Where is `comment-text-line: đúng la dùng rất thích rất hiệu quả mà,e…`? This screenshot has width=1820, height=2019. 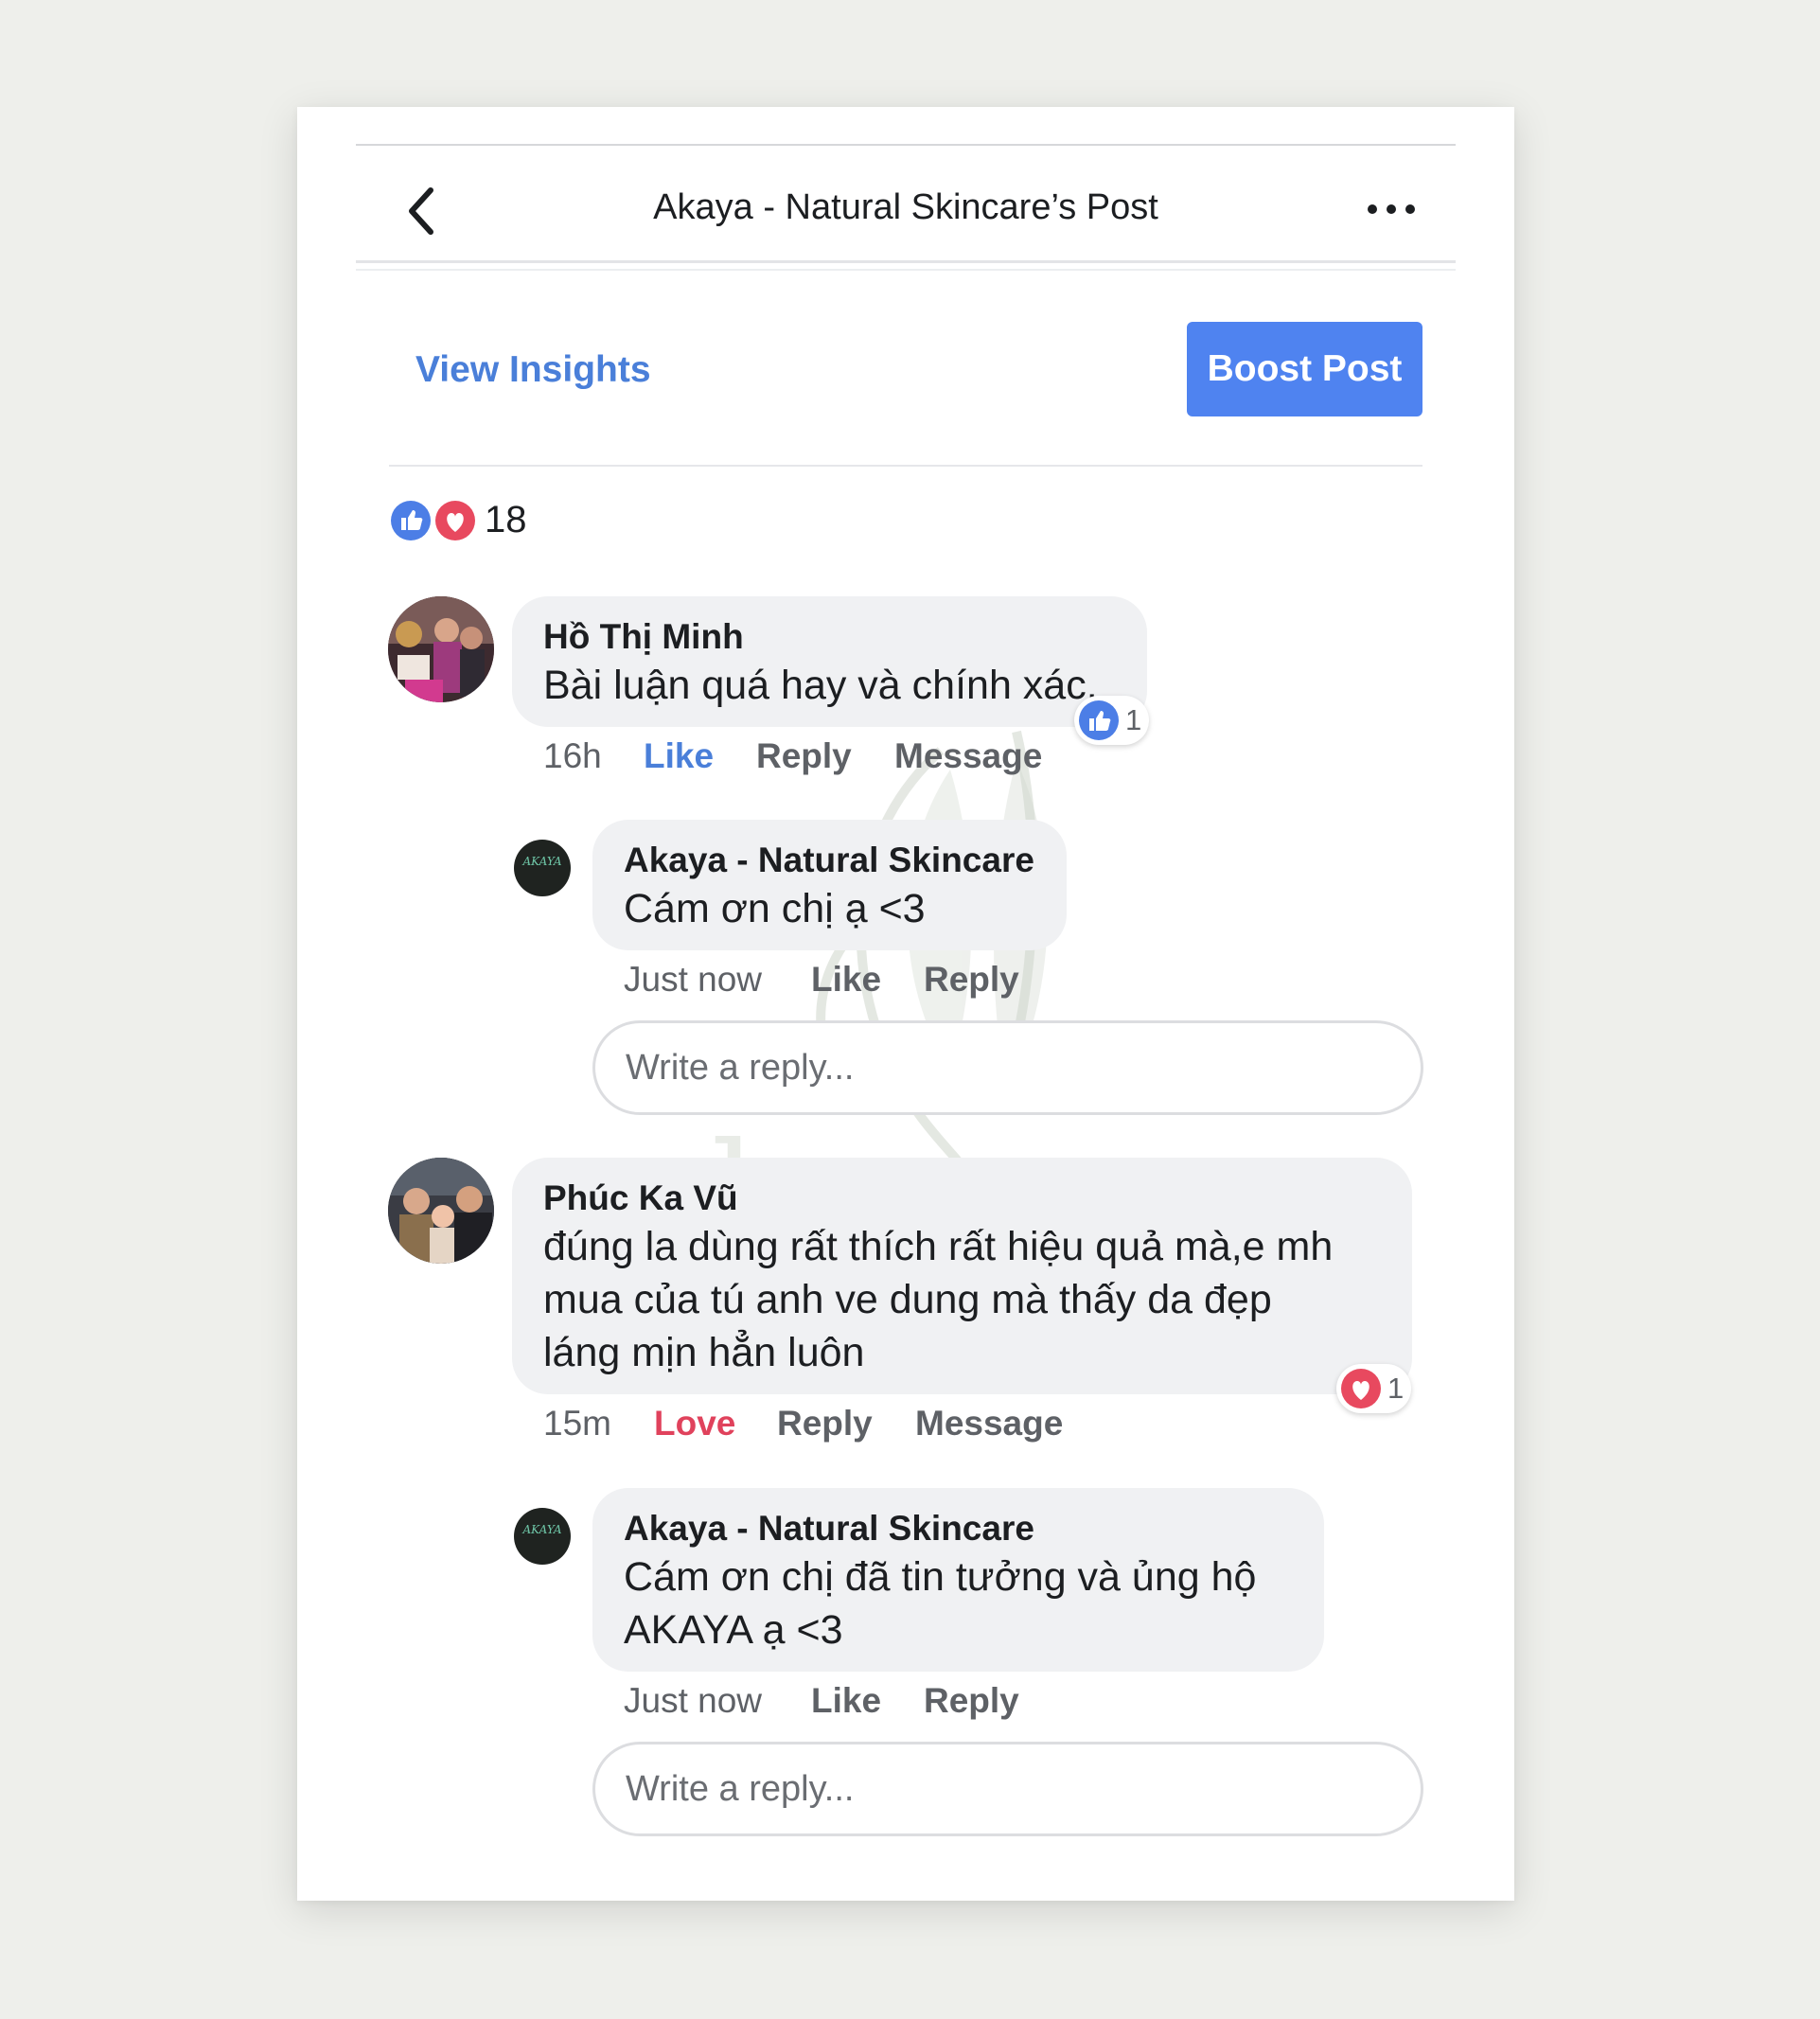
comment-text-line: đúng la dùng rất thích rất hiệu quả mà,e… is located at coordinates (938, 1246).